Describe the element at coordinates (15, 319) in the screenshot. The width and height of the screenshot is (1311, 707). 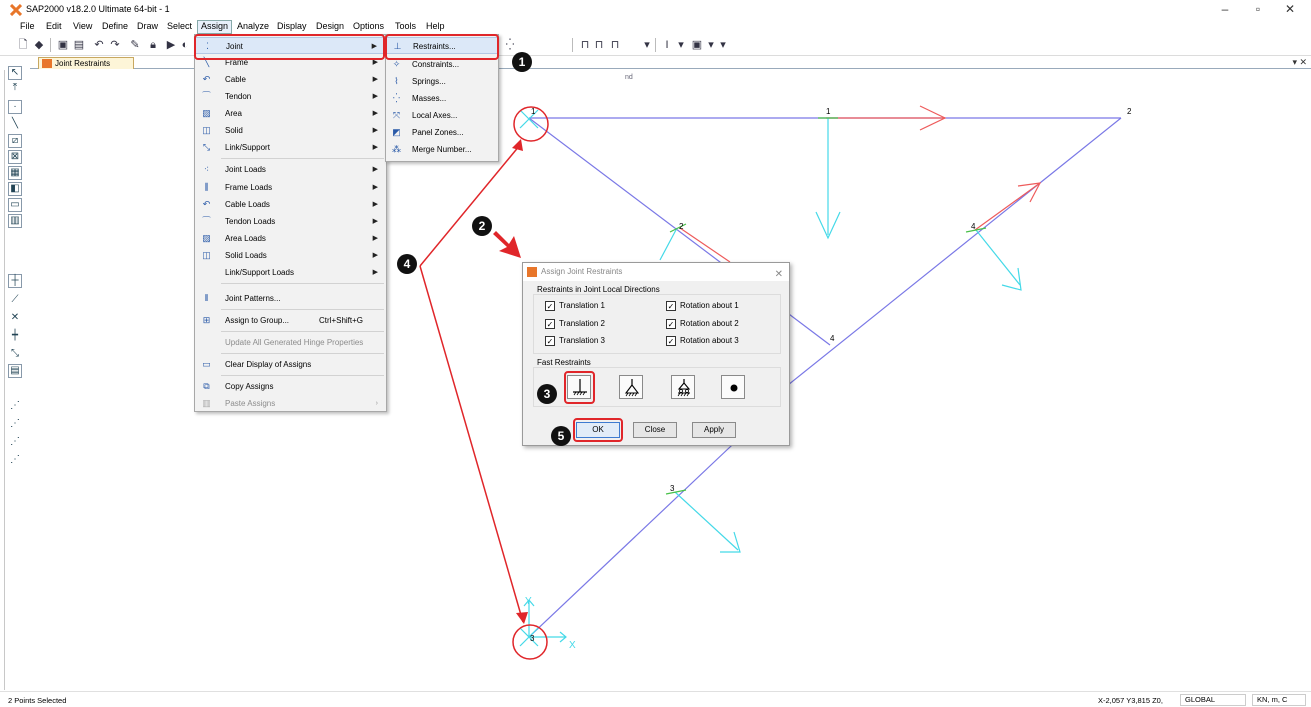
I see `draw-cross-brace-icon: ✕` at that location.